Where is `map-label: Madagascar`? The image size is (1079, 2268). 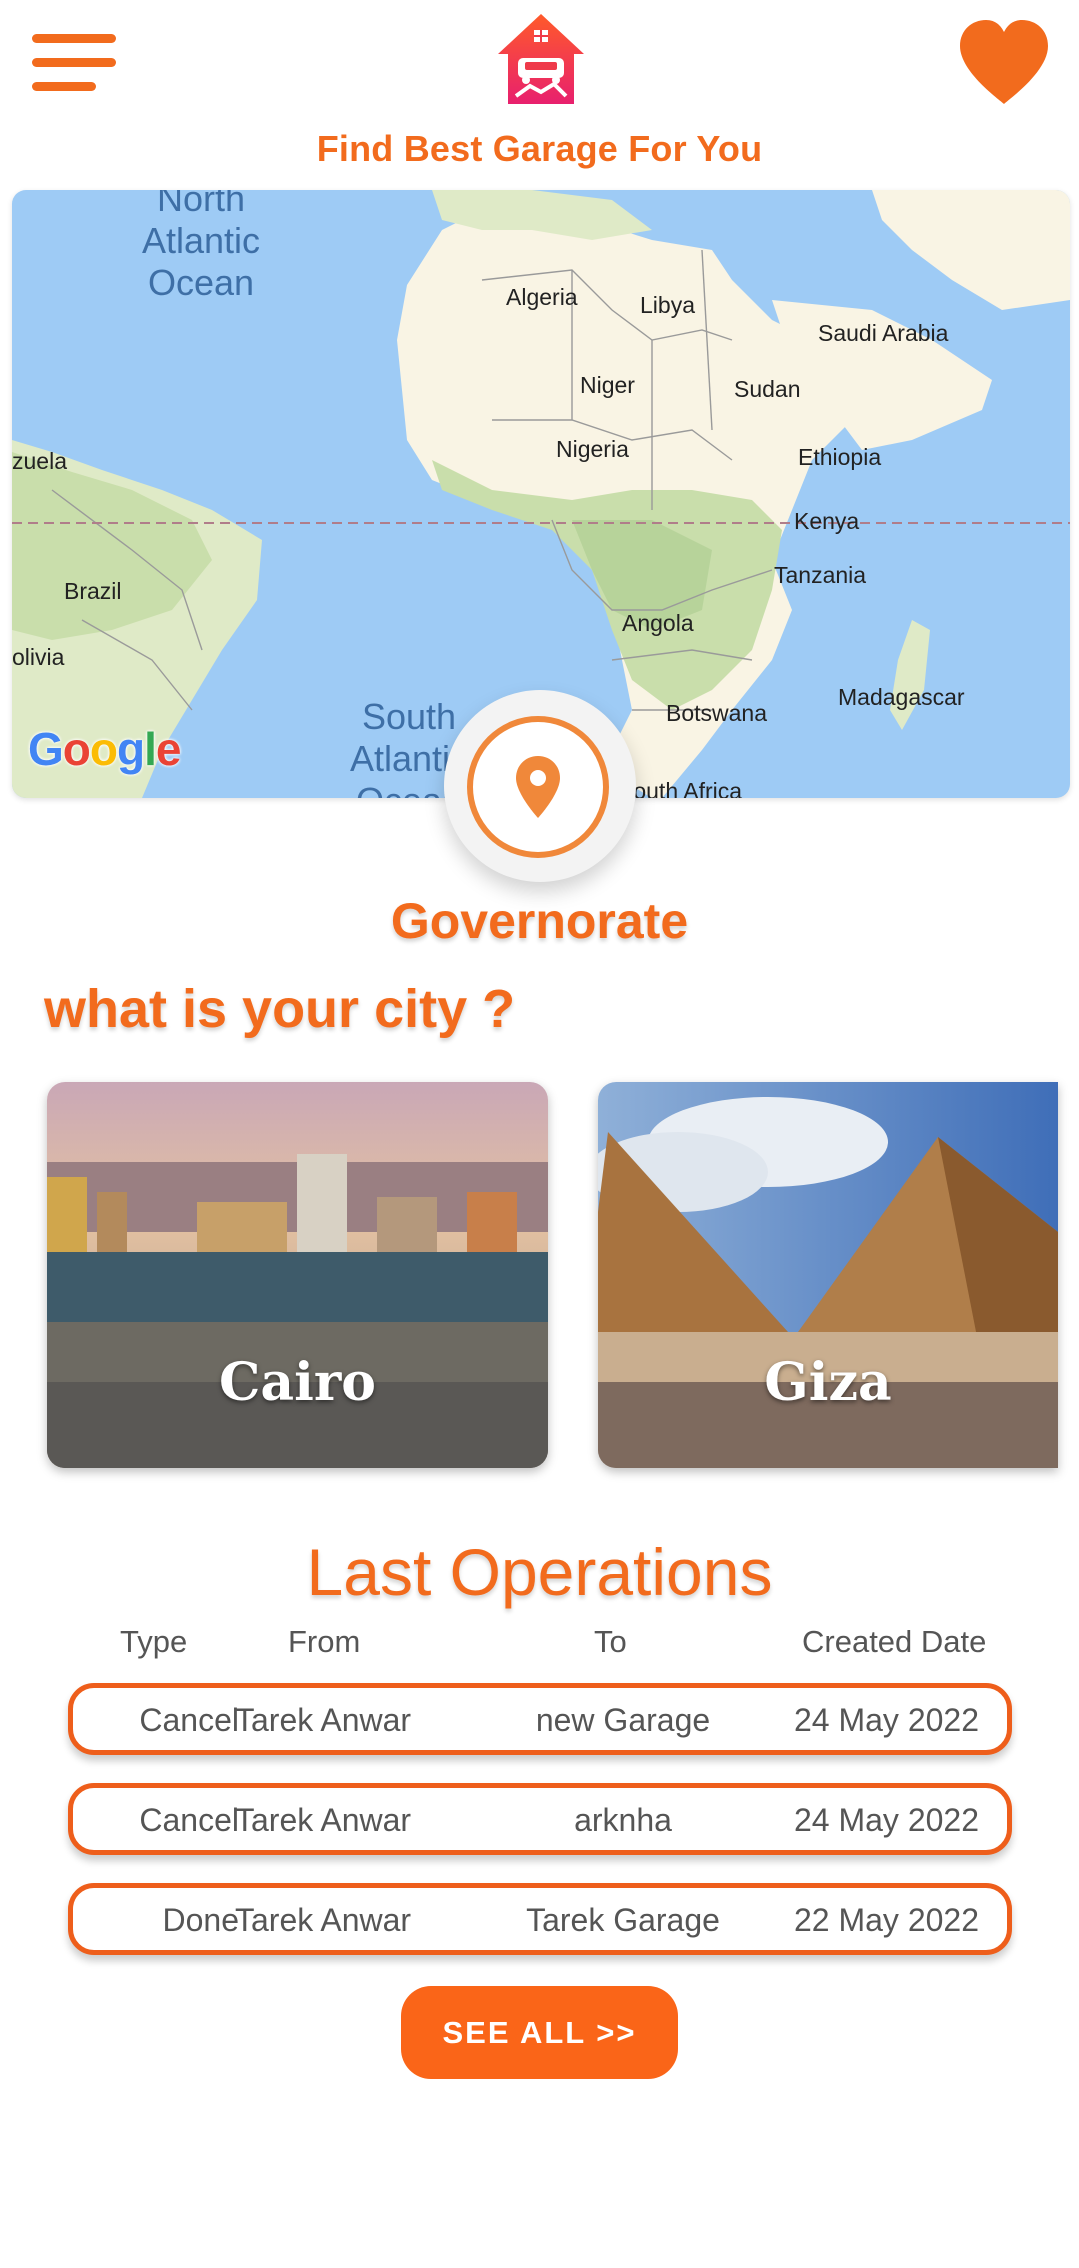 map-label: Madagascar is located at coordinates (901, 697).